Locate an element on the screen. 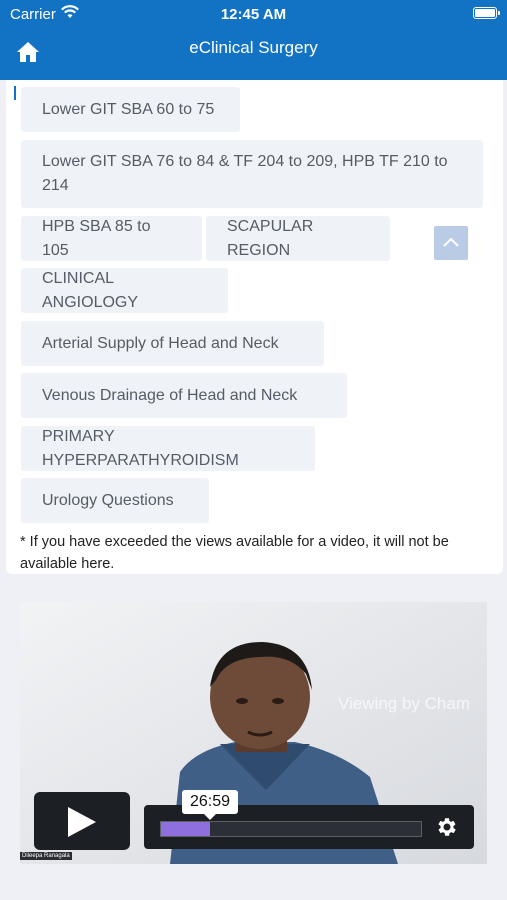 Image resolution: width=507 pixels, height=900 pixels. play-icon is located at coordinates (82, 822).